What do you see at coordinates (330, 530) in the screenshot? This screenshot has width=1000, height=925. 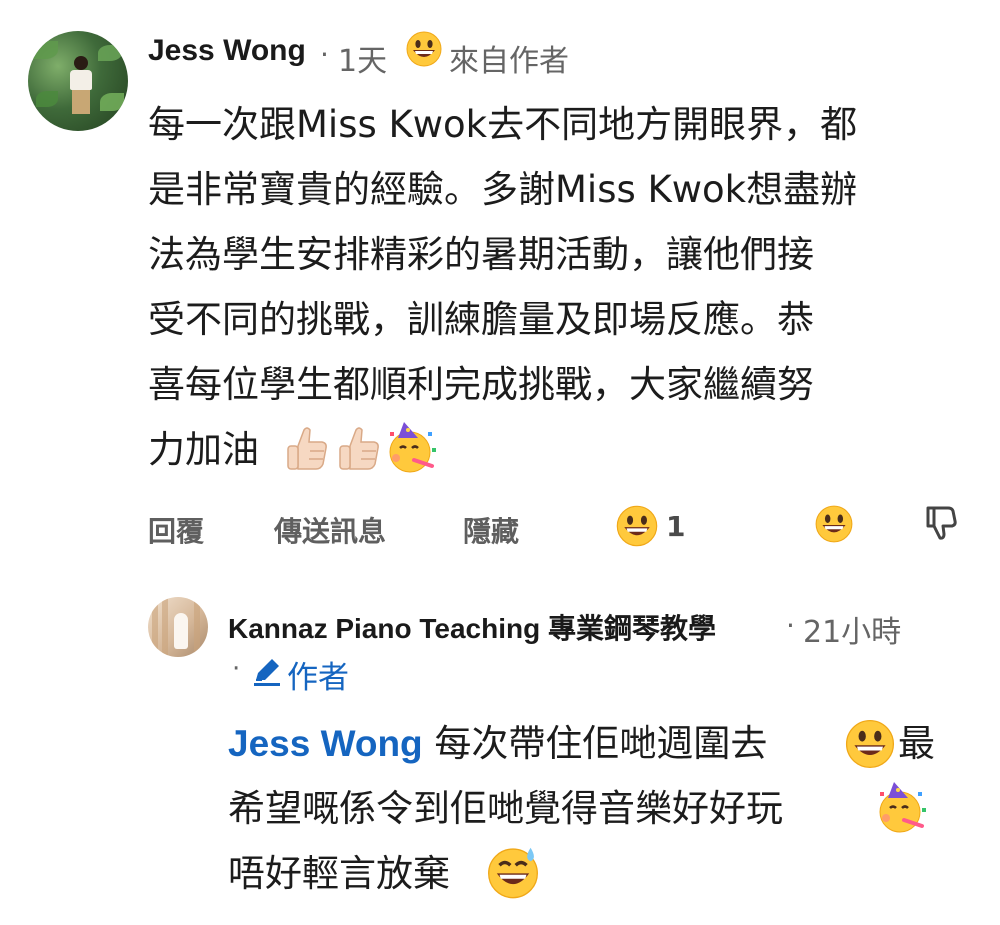 I see `send-message-button: 傳送訊息` at bounding box center [330, 530].